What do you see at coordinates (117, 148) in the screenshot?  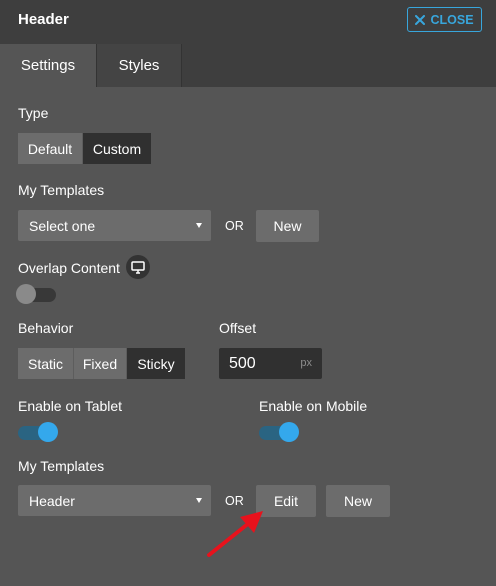 I see `type-option-custom: Custom` at bounding box center [117, 148].